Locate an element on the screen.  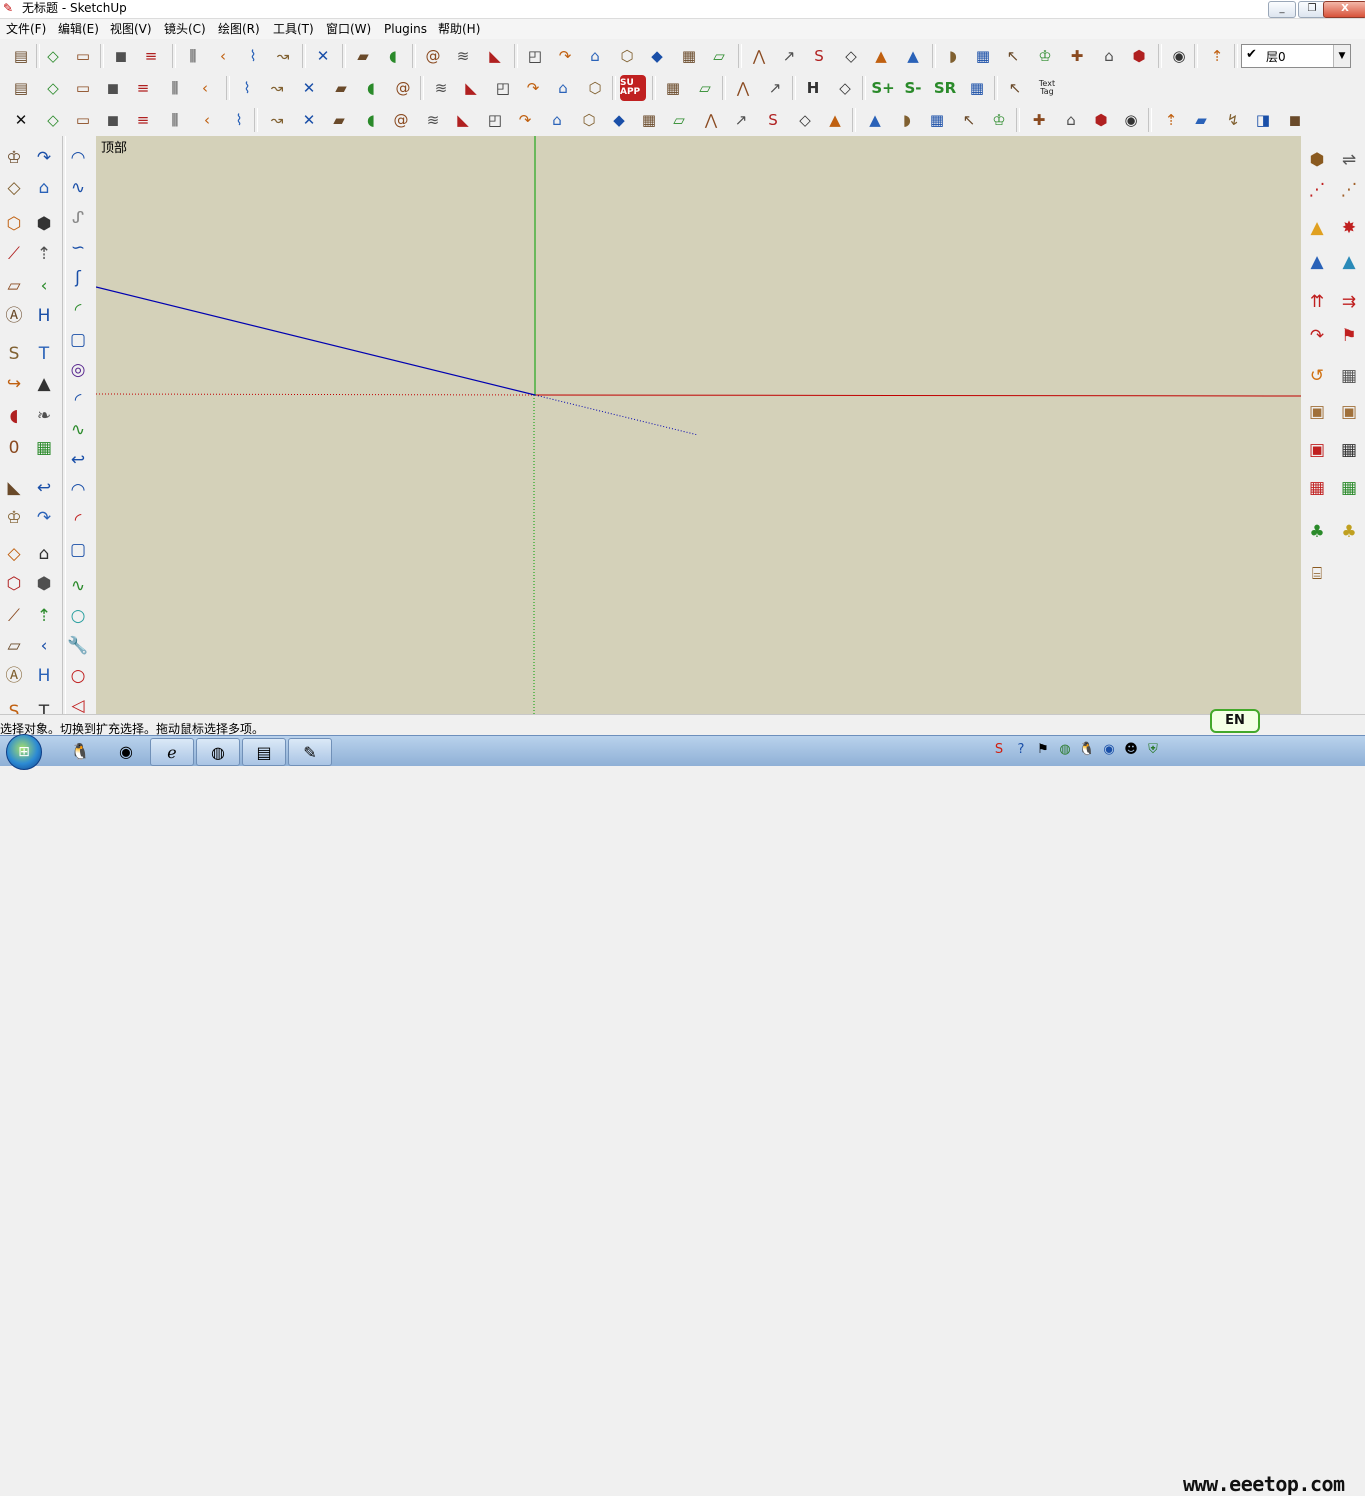
arc-icon: ⇡ is located at coordinates (44, 254).